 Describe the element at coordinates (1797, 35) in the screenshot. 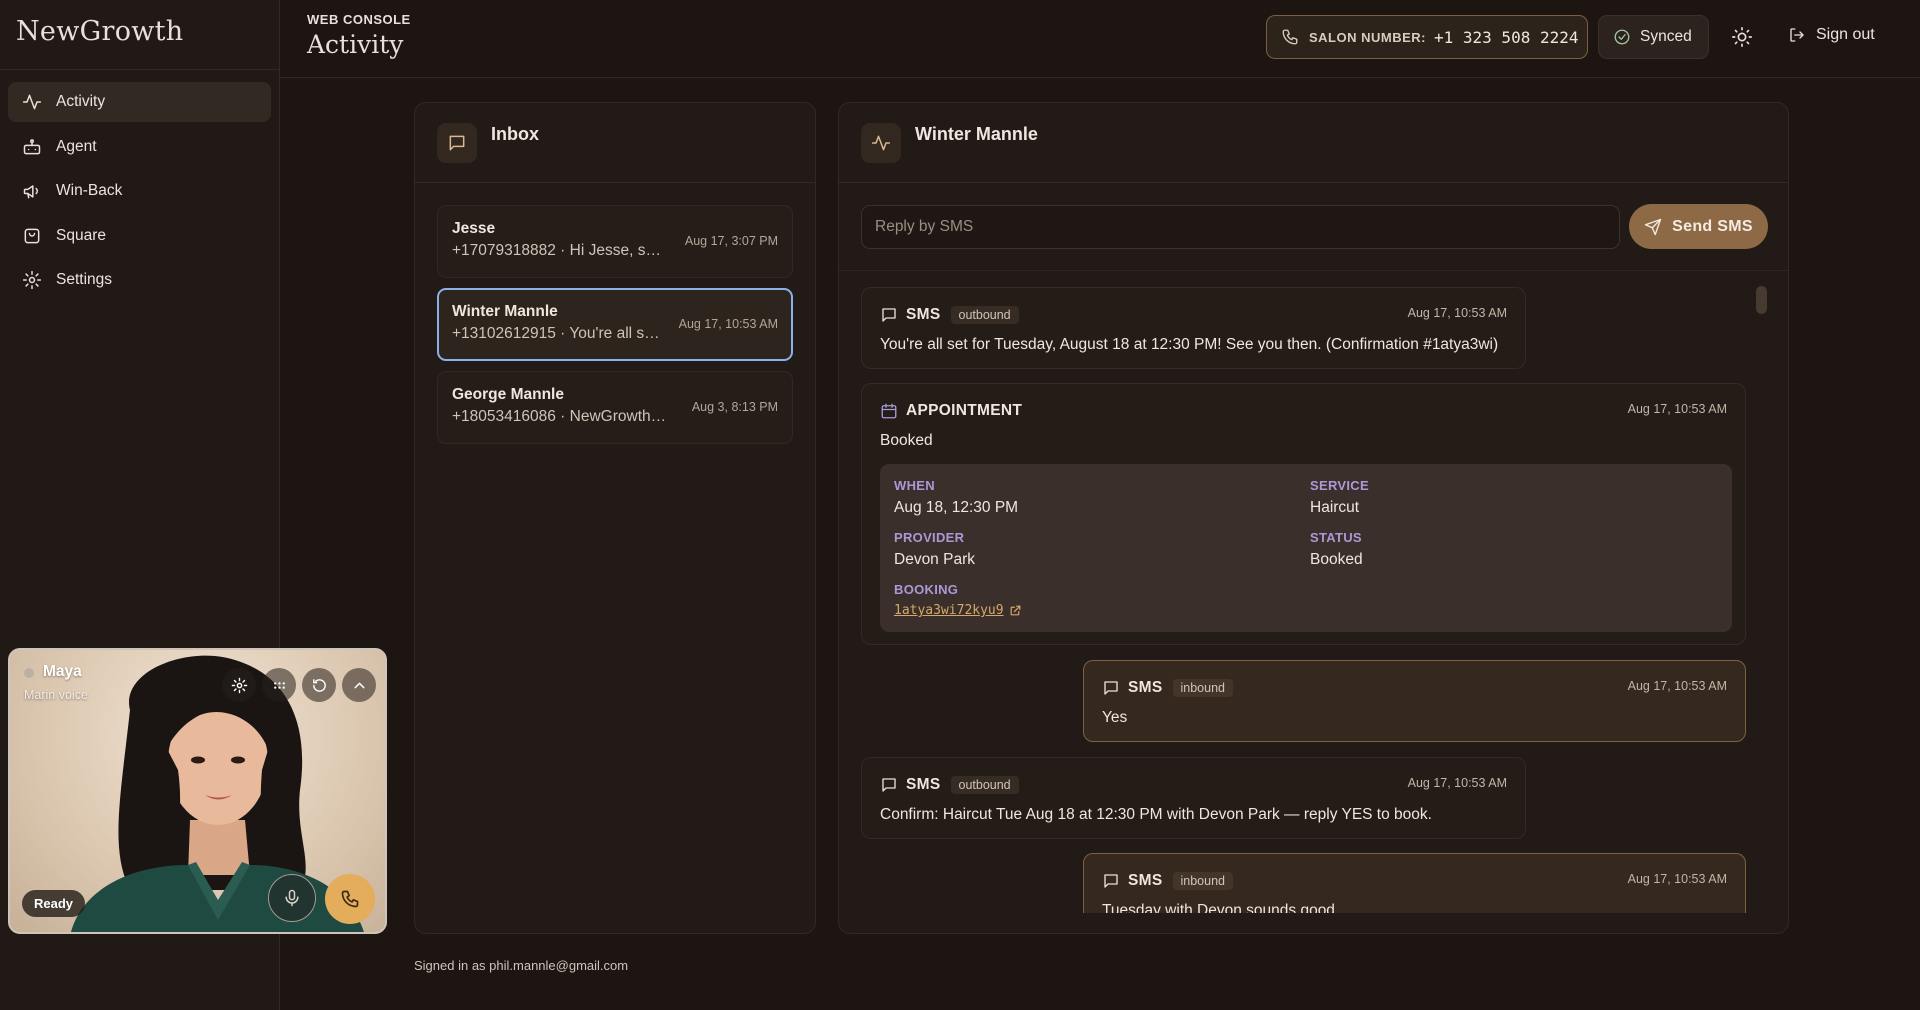

I see `sign-out-icon` at that location.